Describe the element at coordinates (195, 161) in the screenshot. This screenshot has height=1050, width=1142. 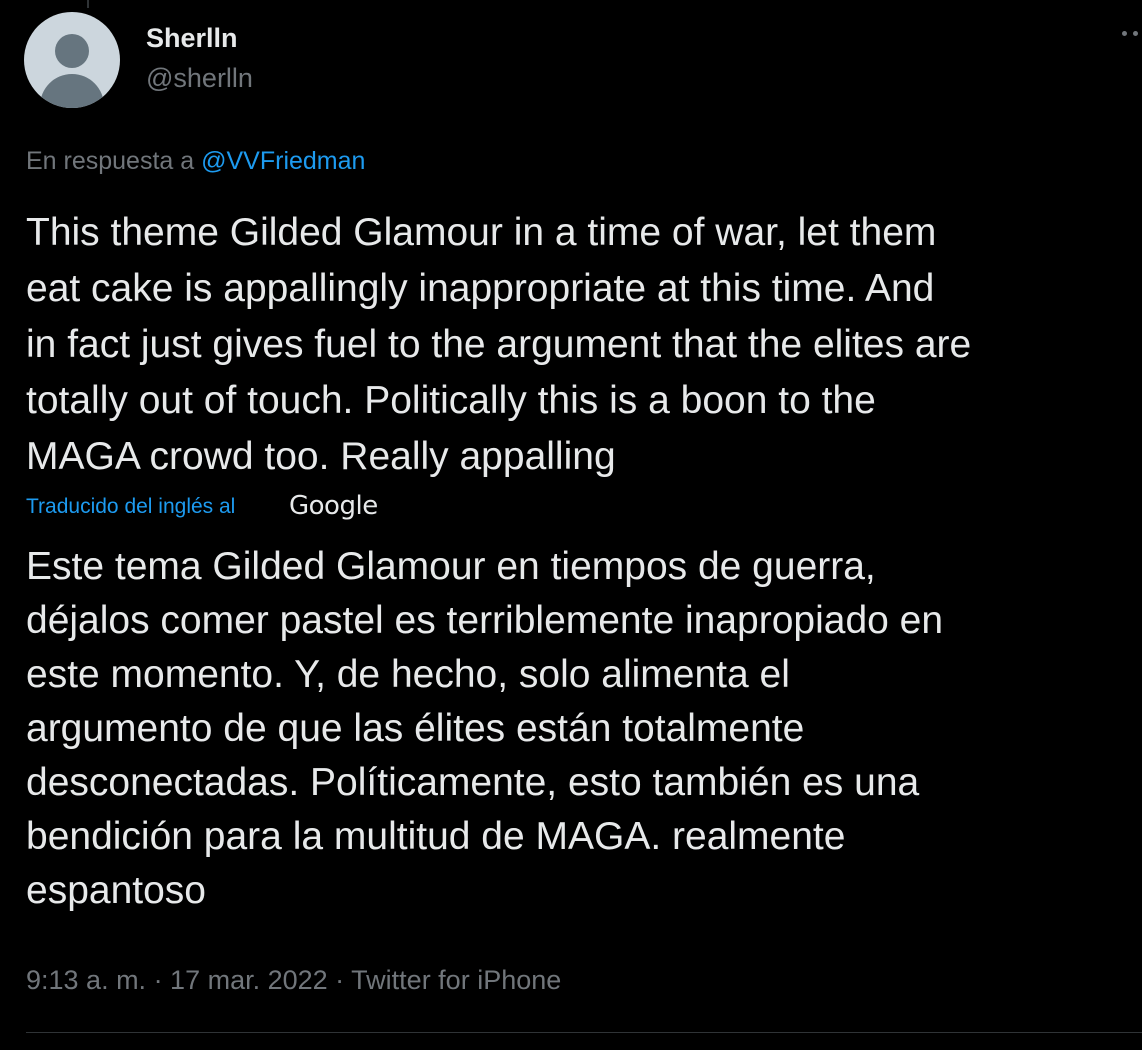
I see `reply-context: En respuesta a @VVFriedman` at that location.